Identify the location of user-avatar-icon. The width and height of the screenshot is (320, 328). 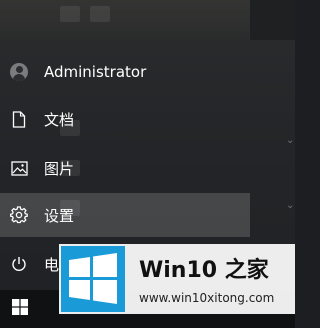
(19, 72).